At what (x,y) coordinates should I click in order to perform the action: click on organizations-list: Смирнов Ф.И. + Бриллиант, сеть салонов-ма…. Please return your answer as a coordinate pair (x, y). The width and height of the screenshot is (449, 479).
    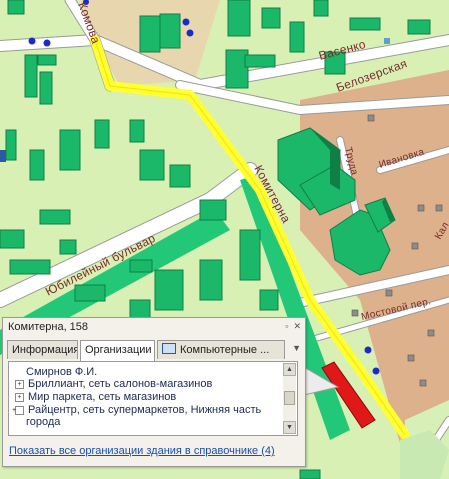
    Looking at the image, I should click on (145, 398).